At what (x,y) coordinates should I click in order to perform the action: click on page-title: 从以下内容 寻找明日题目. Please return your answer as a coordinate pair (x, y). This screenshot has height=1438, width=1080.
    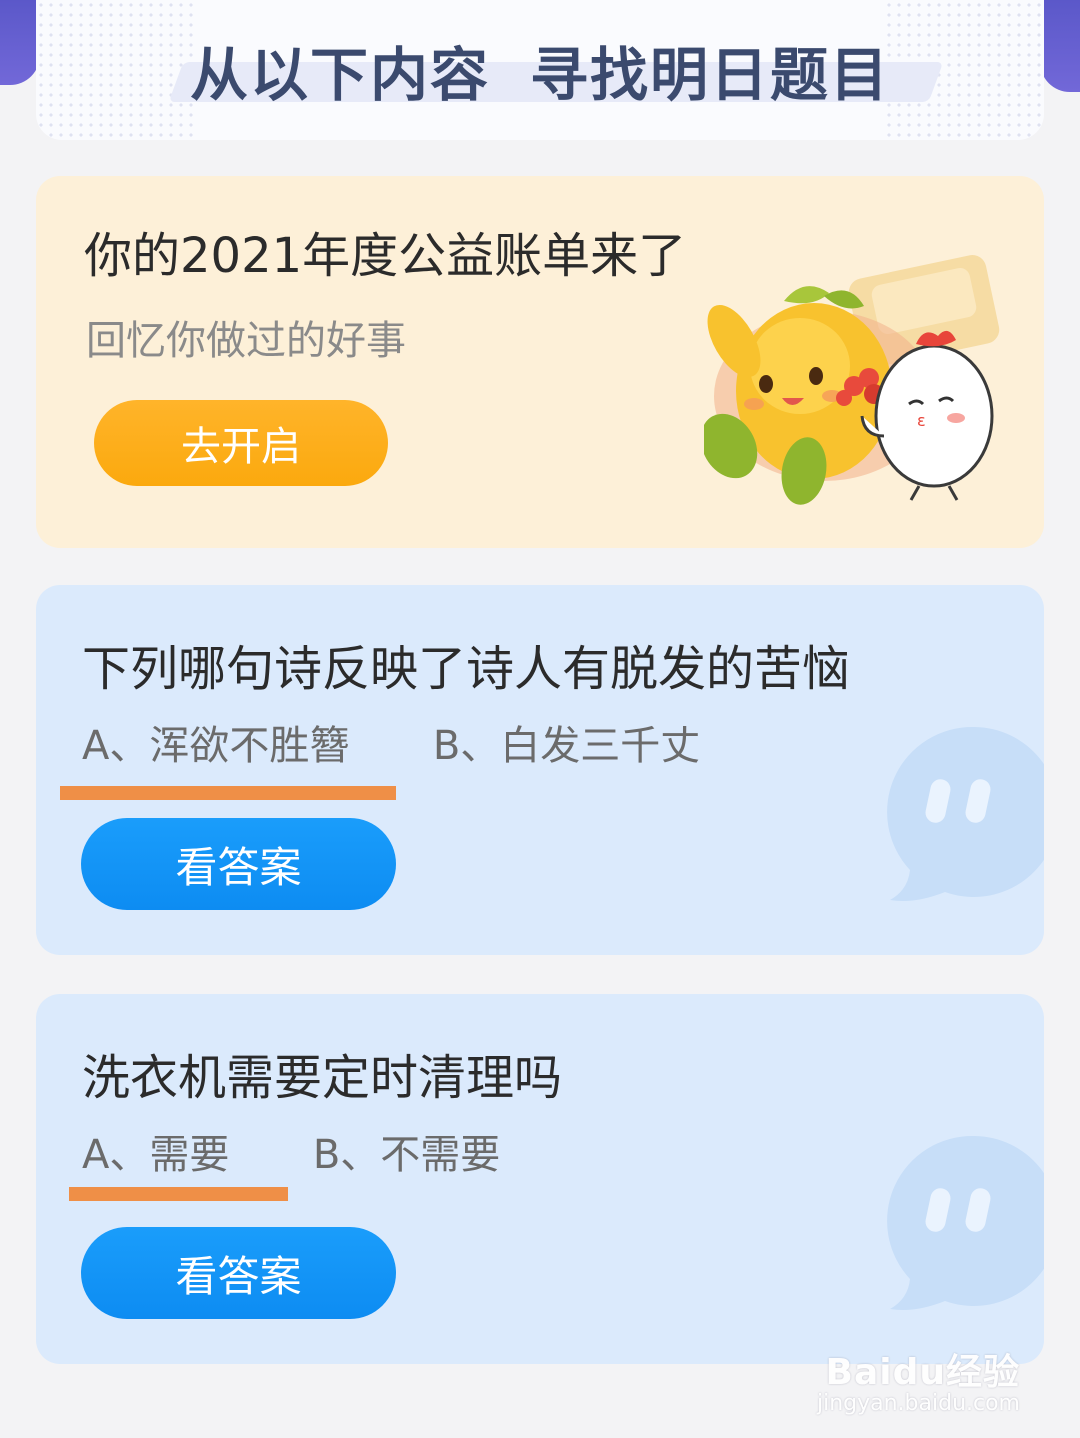
    Looking at the image, I should click on (540, 70).